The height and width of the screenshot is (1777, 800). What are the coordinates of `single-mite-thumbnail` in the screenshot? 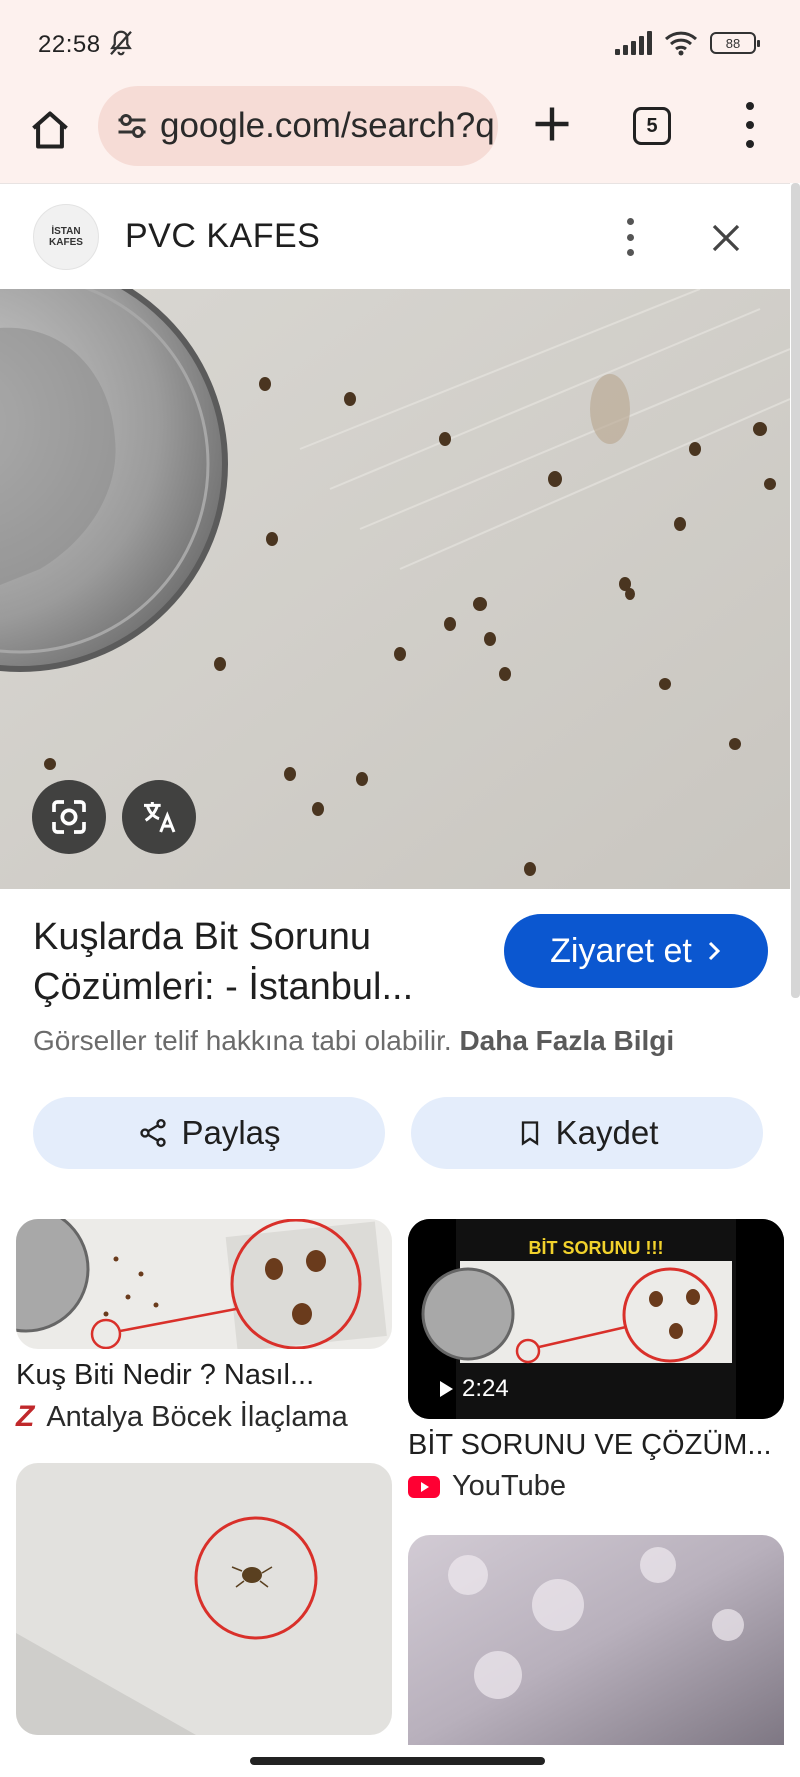 It's located at (204, 1599).